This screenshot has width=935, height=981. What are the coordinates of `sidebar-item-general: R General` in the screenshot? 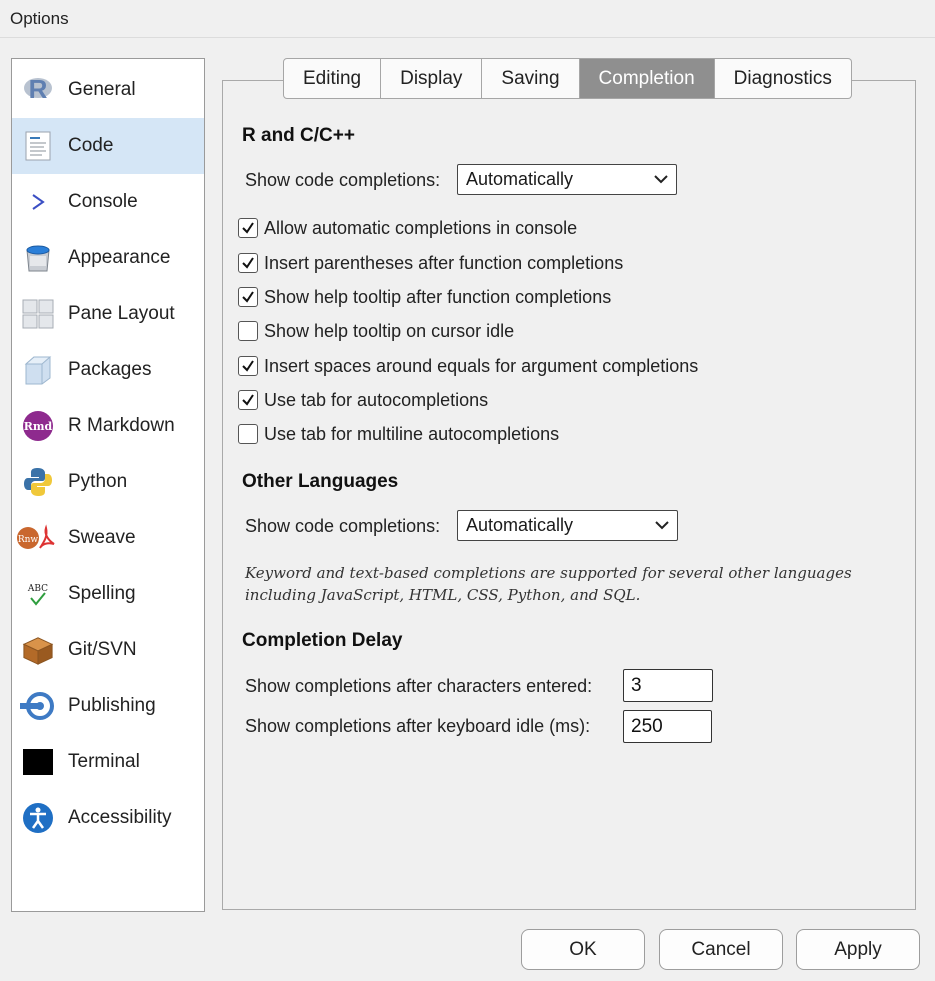 It's located at (108, 90).